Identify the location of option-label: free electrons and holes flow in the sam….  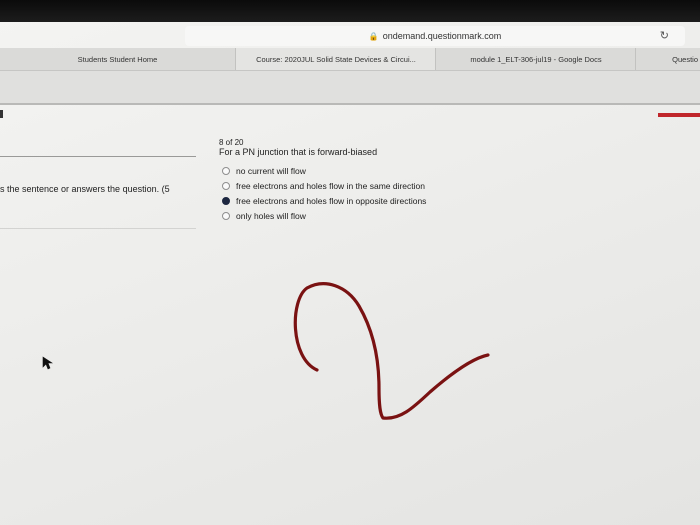
(330, 185).